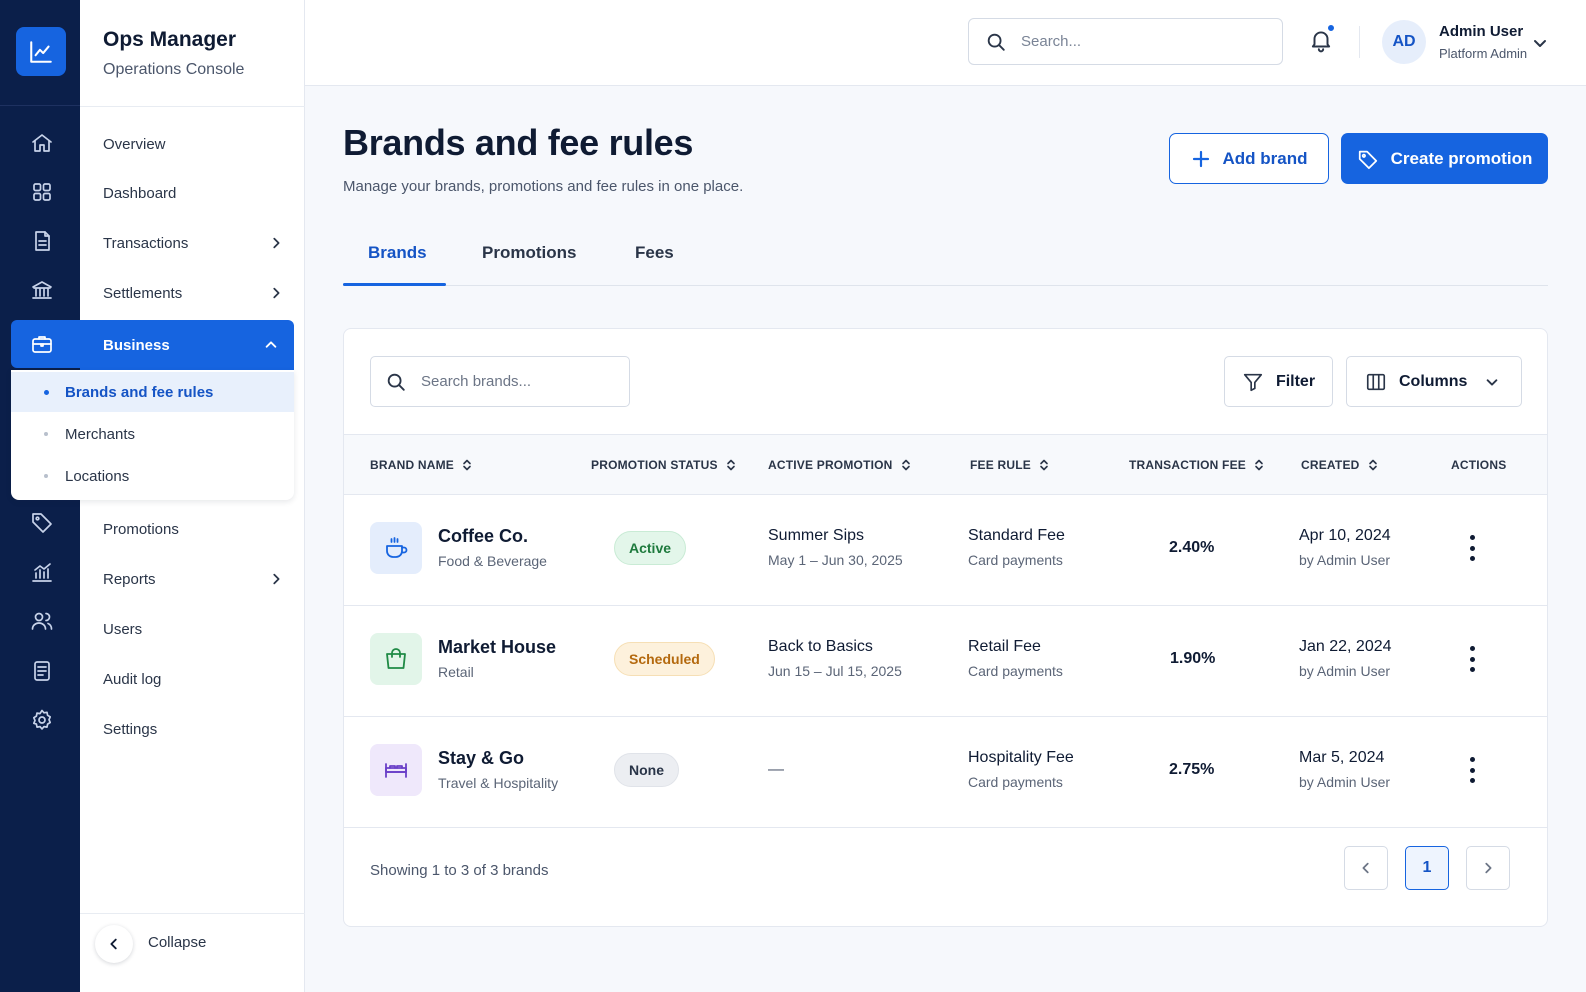 The width and height of the screenshot is (1586, 992). I want to click on sidebar-item-settings: Settings, so click(193, 729).